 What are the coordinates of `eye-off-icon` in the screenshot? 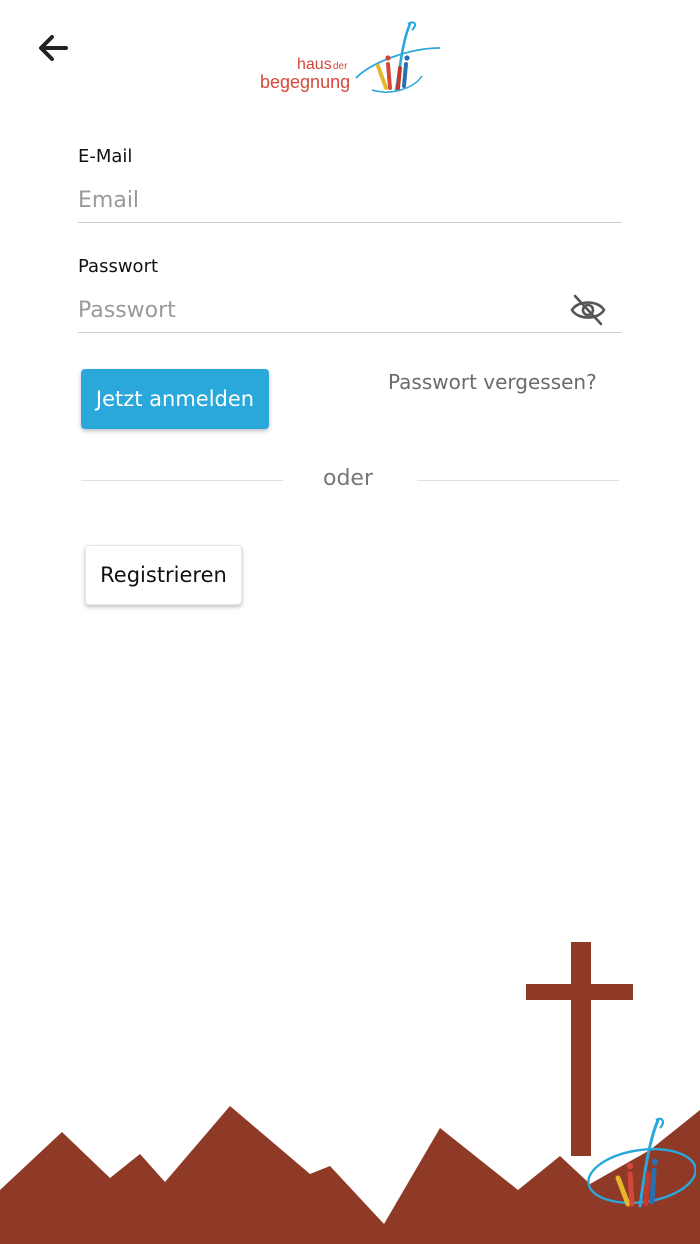 It's located at (588, 310).